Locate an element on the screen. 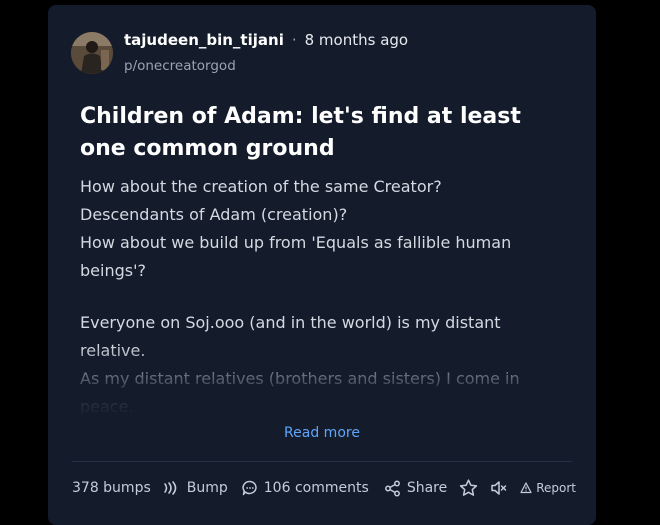 Image resolution: width=660 pixels, height=525 pixels. read-more-link: Read more is located at coordinates (322, 433).